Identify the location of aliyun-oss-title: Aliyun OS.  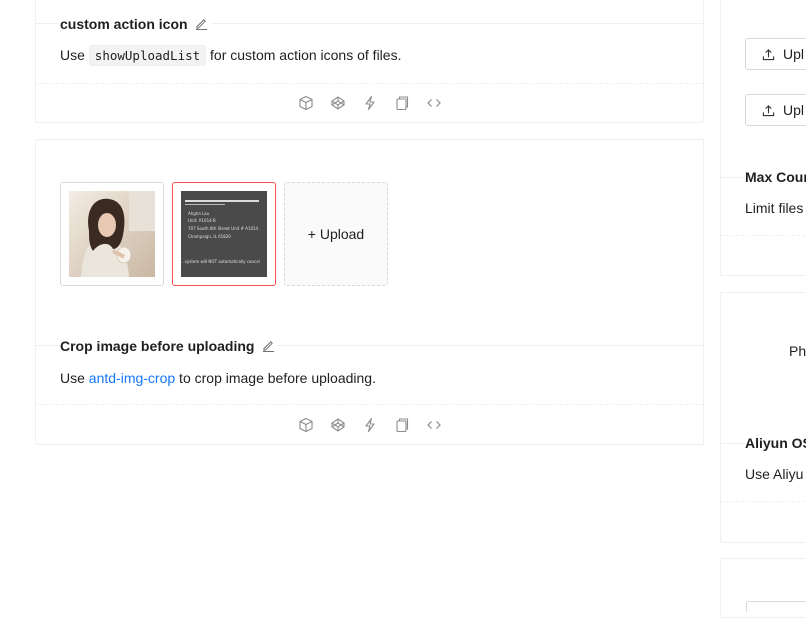
(775, 443).